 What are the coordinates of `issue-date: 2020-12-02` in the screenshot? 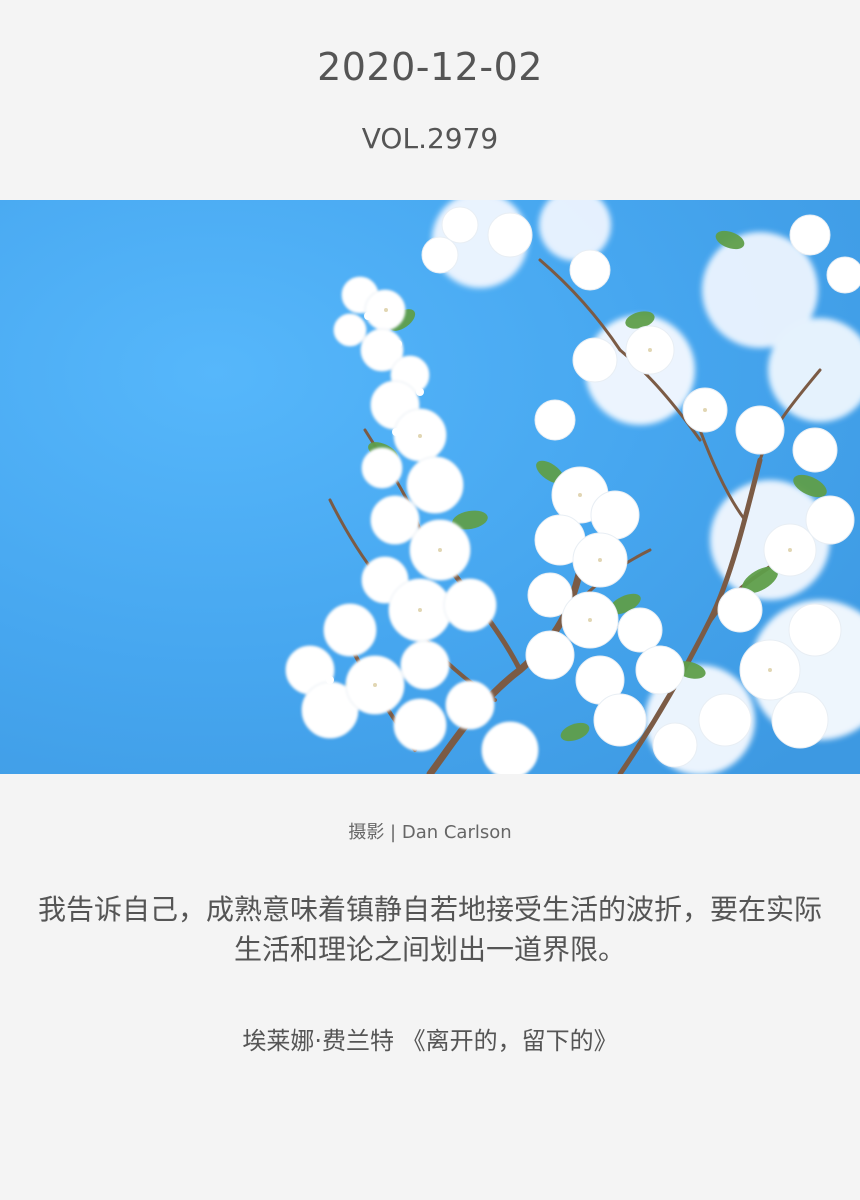 It's located at (430, 67).